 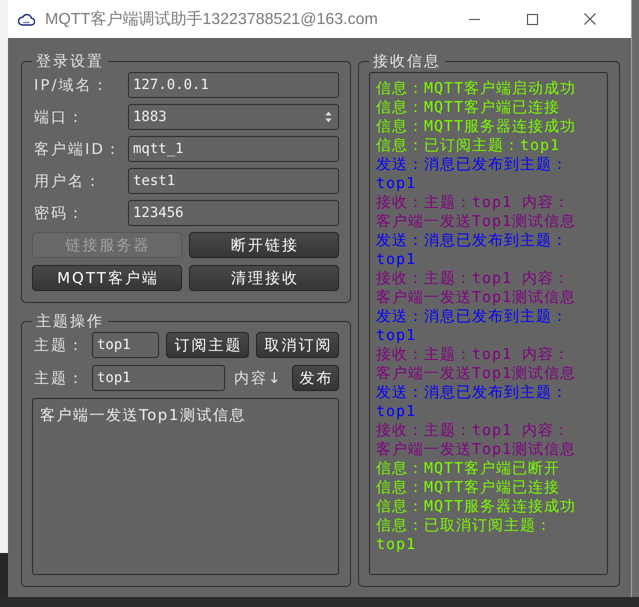 I want to click on client-button: MQTT客户端, so click(x=107, y=278).